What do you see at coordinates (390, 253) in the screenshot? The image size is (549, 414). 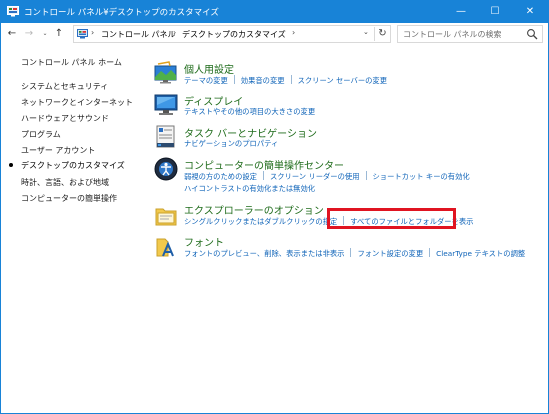 I see `link-change-font-settings: フォント設定の変更` at bounding box center [390, 253].